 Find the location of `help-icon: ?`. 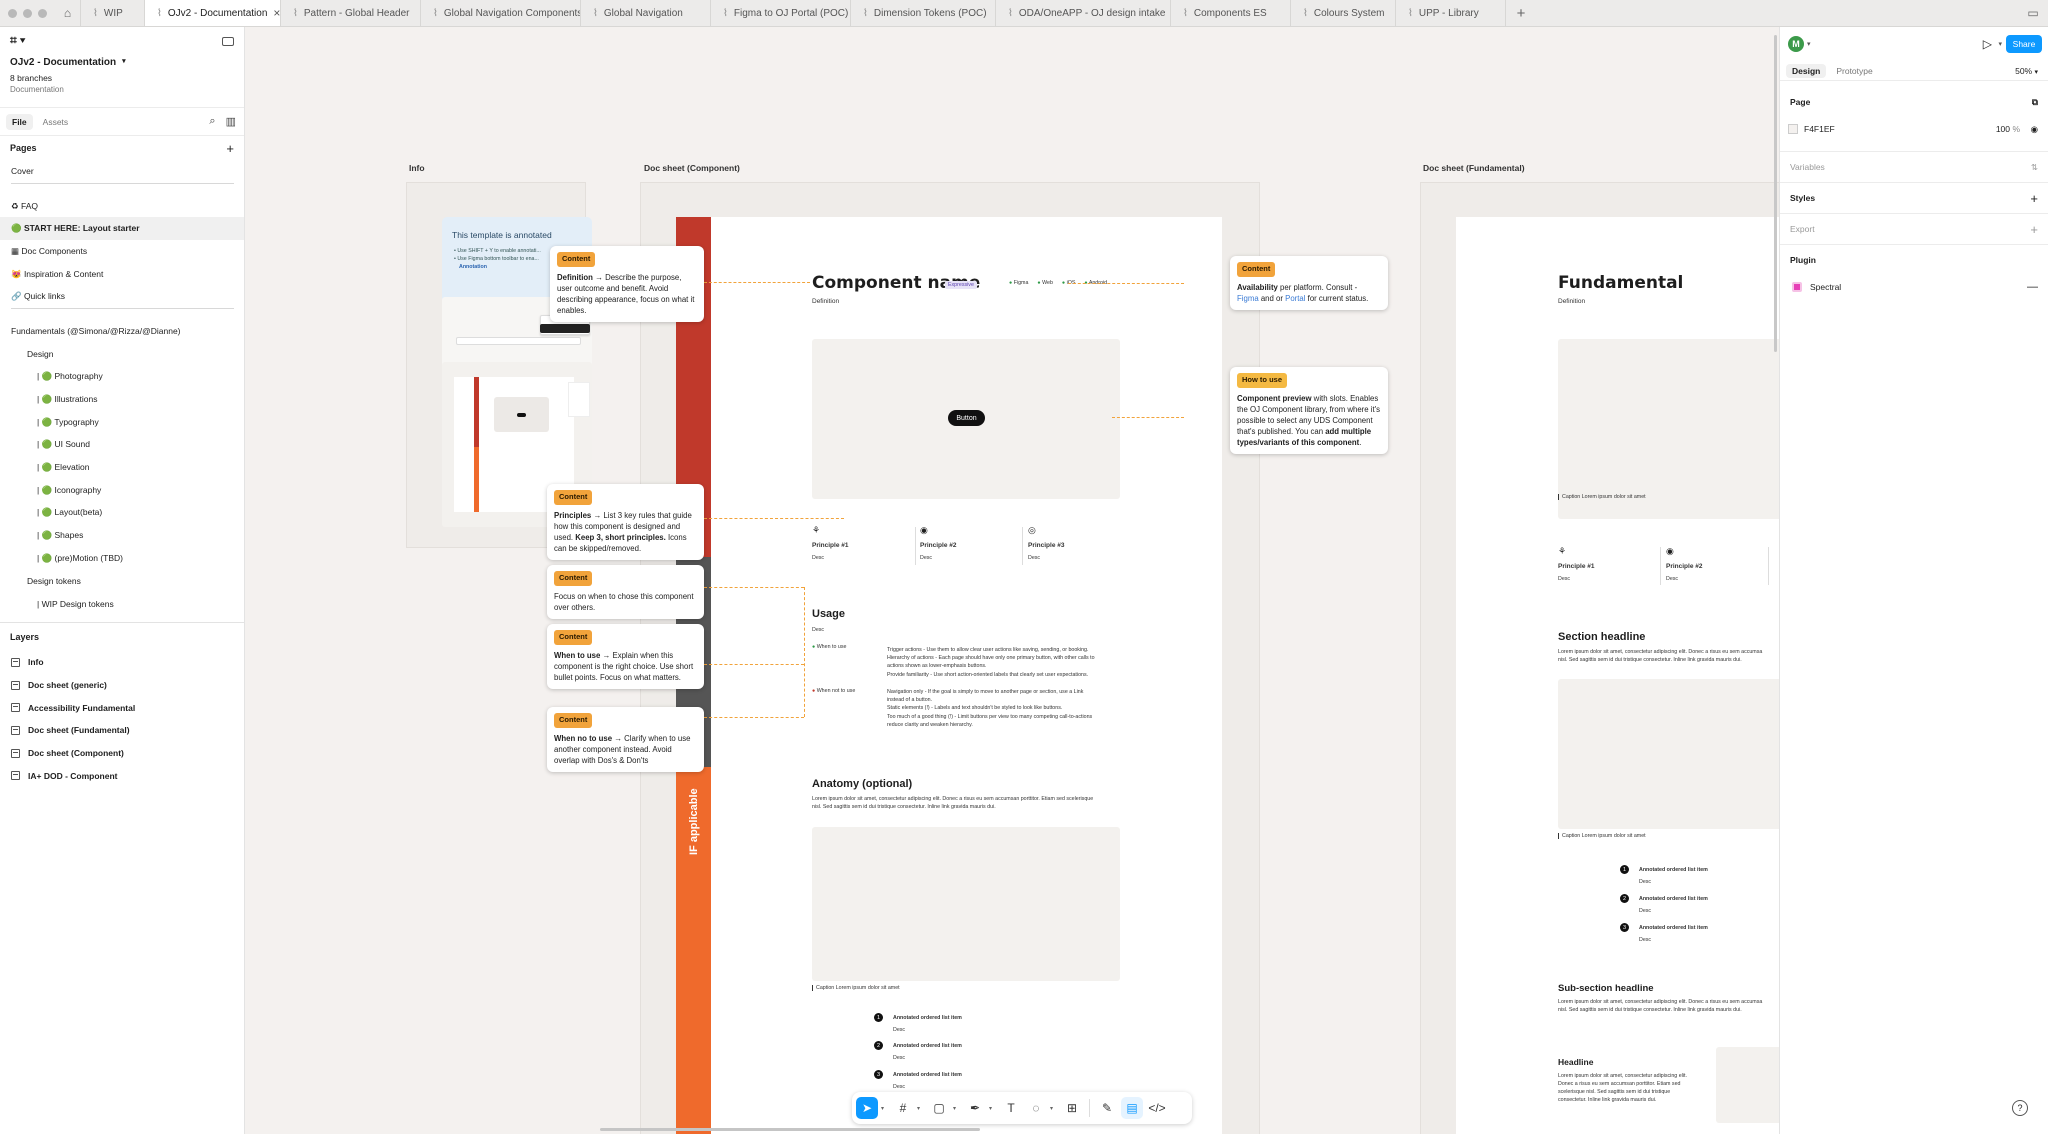

help-icon: ? is located at coordinates (2020, 1108).